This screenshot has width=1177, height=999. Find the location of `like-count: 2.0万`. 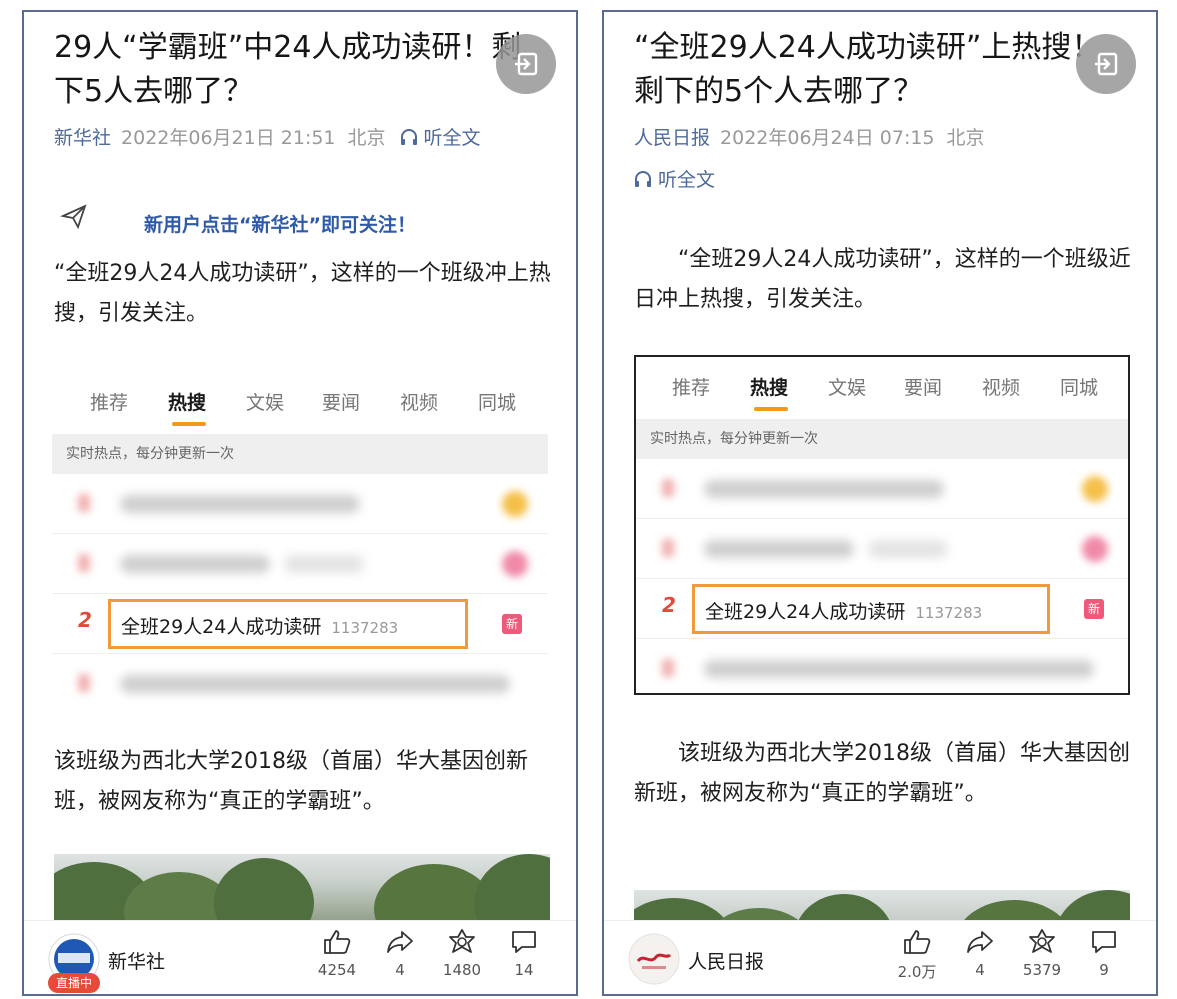

like-count: 2.0万 is located at coordinates (917, 972).